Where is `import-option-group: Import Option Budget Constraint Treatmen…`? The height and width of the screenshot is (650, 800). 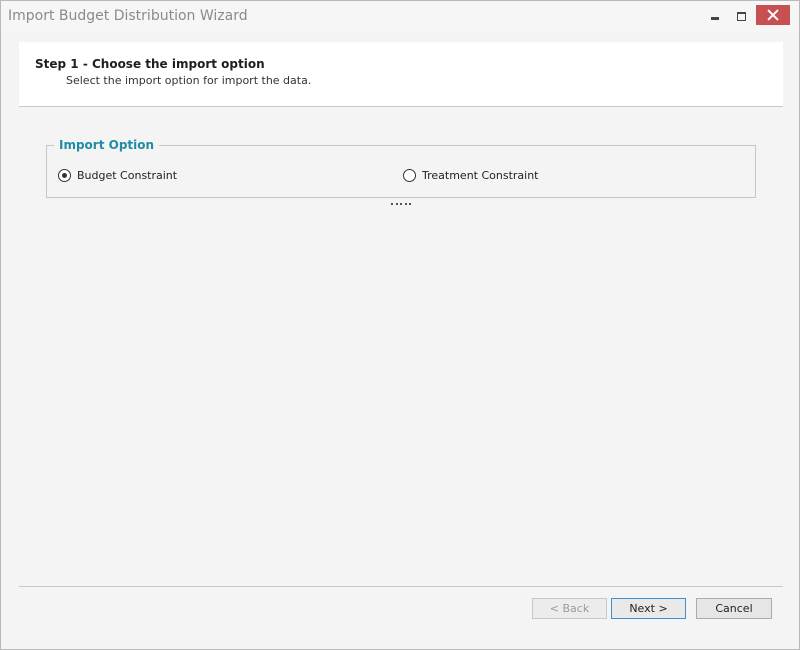 import-option-group: Import Option Budget Constraint Treatmen… is located at coordinates (401, 168).